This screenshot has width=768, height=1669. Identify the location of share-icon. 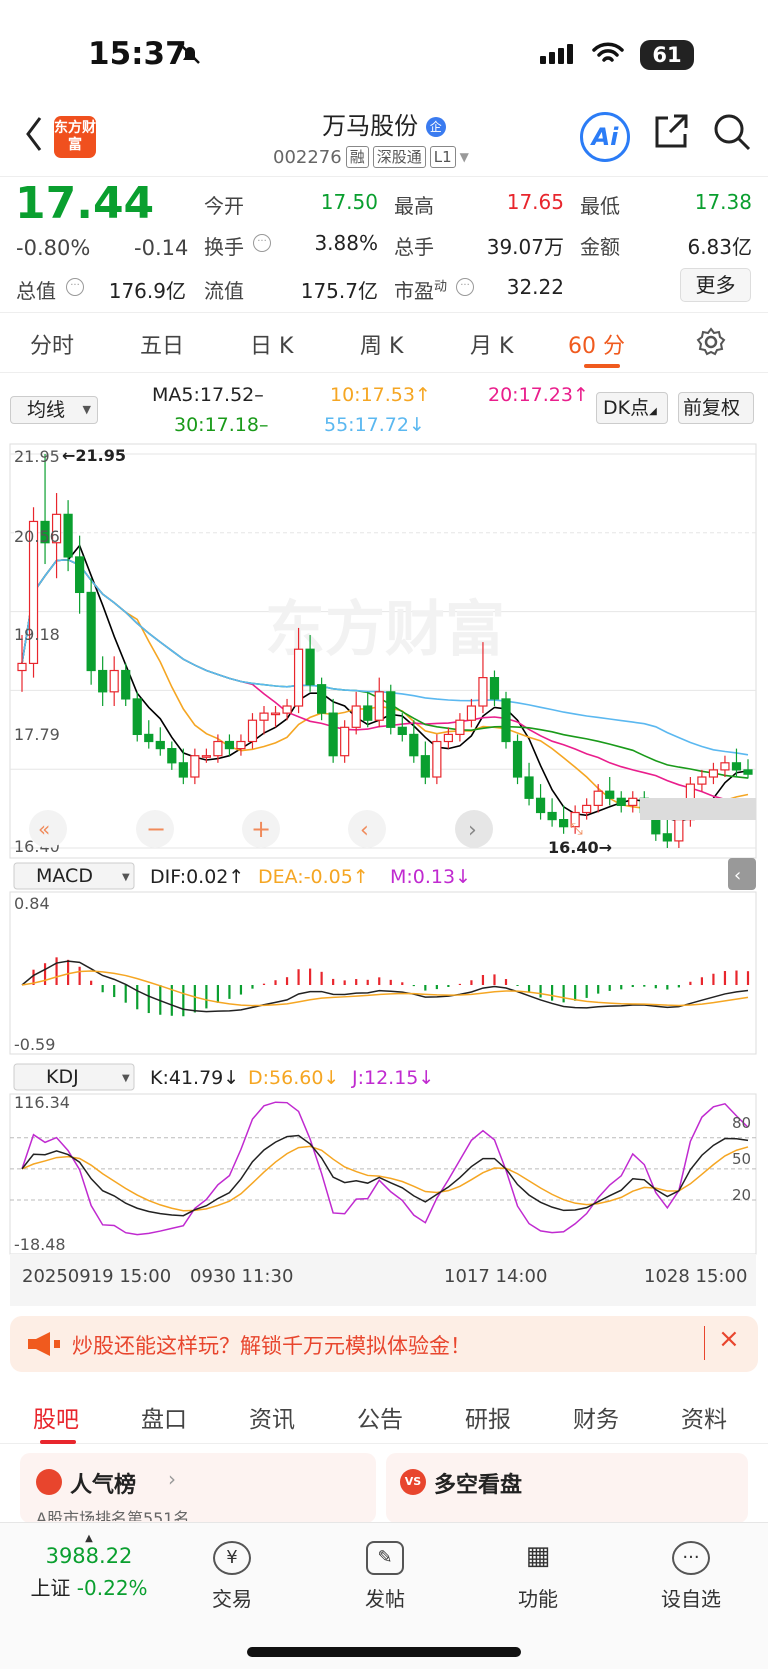
(671, 131).